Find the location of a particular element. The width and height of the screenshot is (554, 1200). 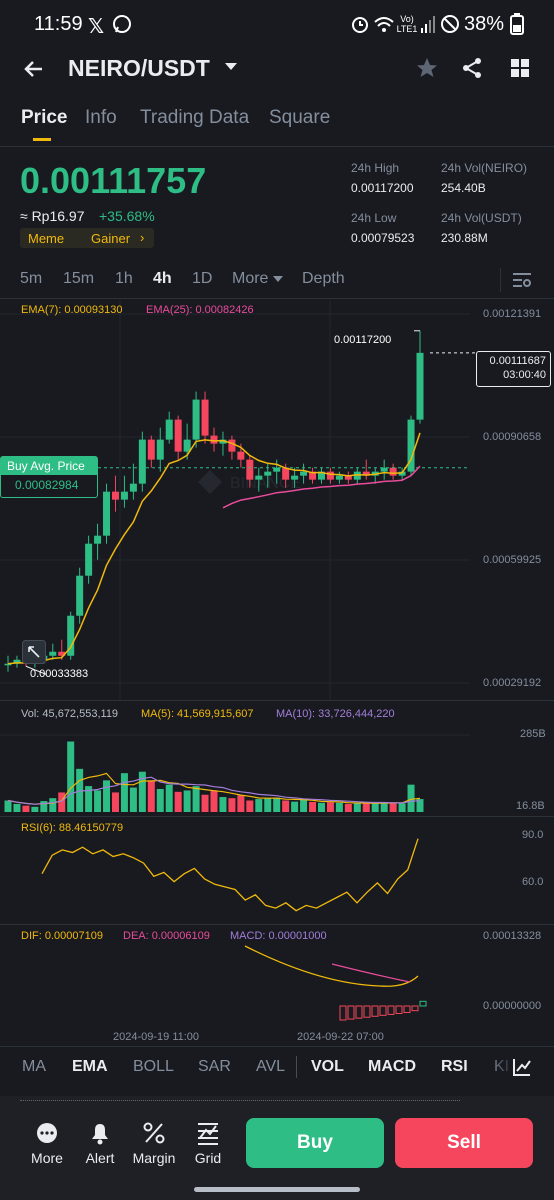

price-axis-tick: 0.00090658 is located at coordinates (512, 437).